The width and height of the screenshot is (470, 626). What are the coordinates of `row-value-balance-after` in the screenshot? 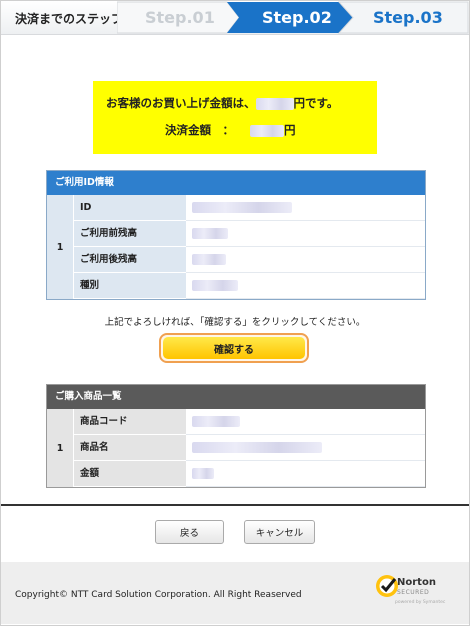 It's located at (305, 260).